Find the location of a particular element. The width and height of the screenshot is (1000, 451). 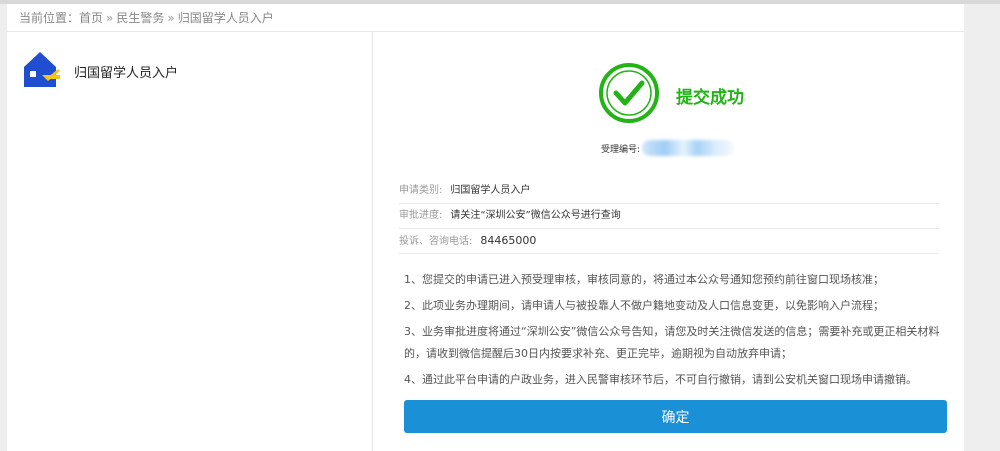

check-circle-icon is located at coordinates (629, 95).